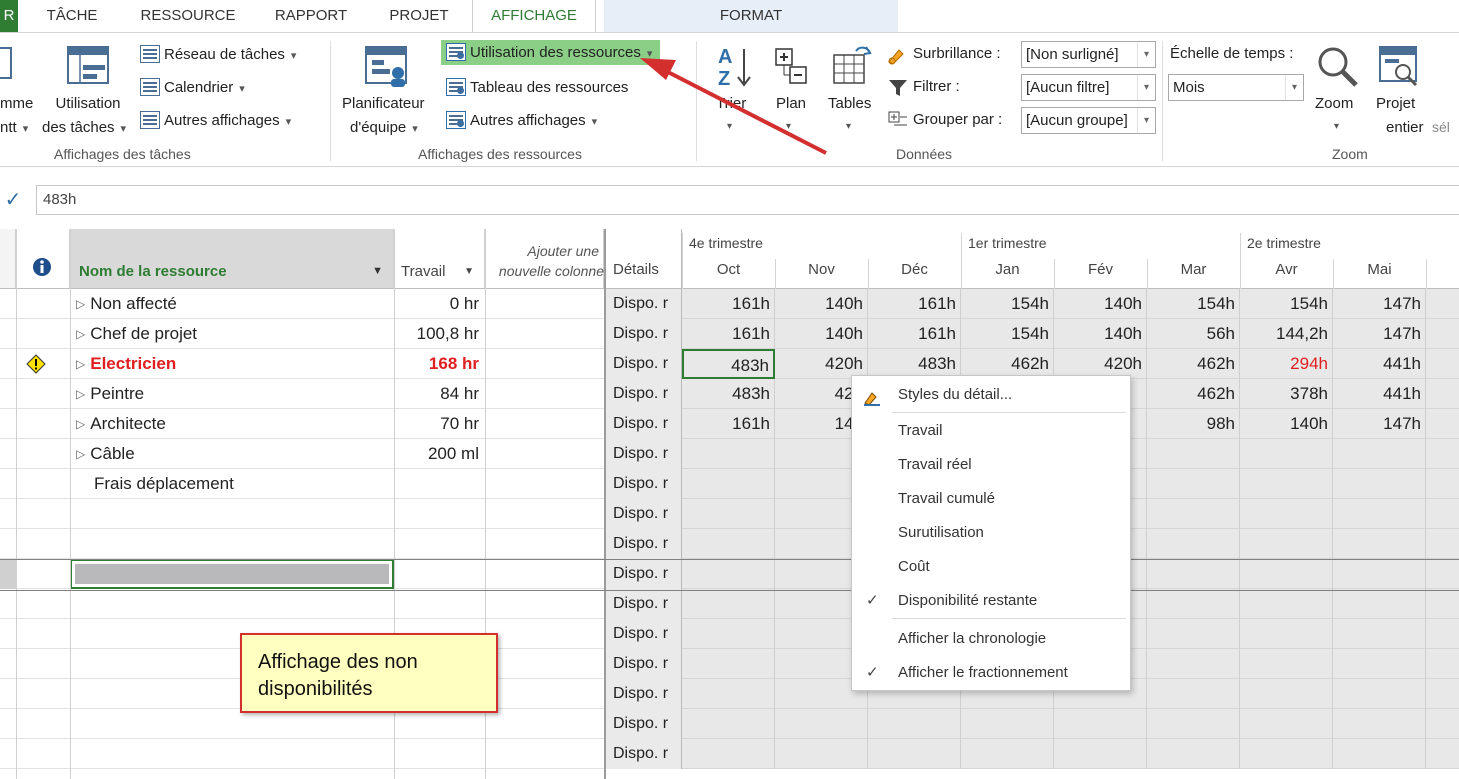 The width and height of the screenshot is (1459, 779). What do you see at coordinates (1100, 269) in the screenshot?
I see `month-label: Fév` at bounding box center [1100, 269].